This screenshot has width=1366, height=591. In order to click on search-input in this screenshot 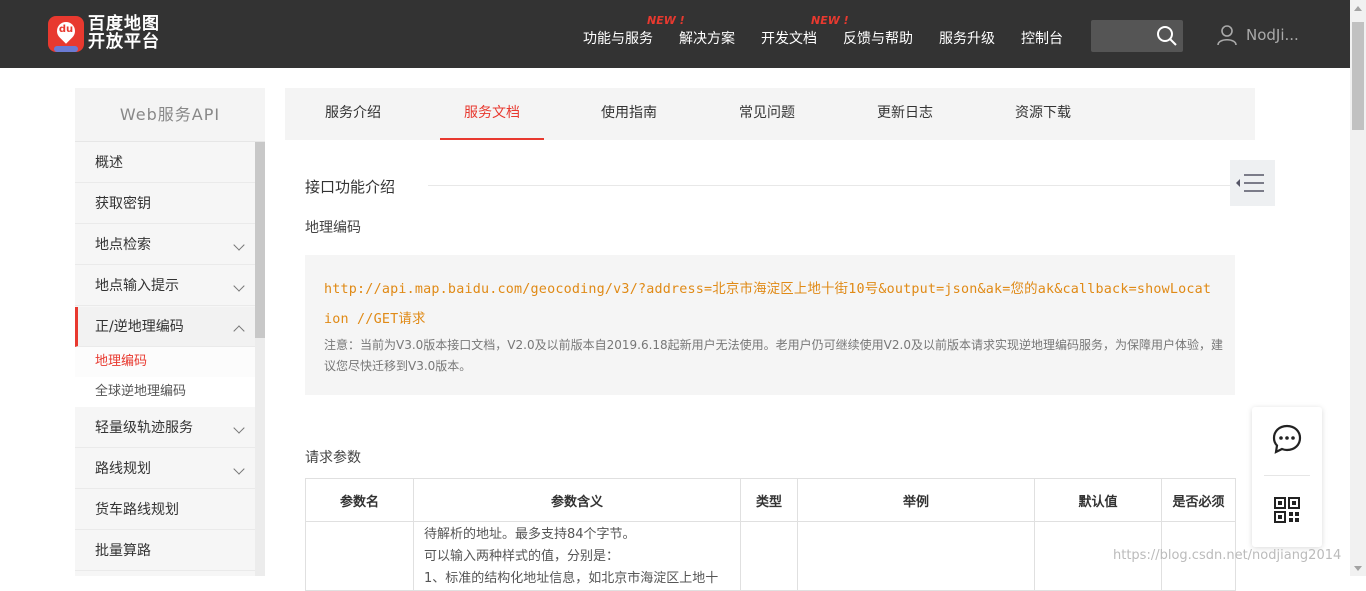, I will do `click(1123, 36)`.